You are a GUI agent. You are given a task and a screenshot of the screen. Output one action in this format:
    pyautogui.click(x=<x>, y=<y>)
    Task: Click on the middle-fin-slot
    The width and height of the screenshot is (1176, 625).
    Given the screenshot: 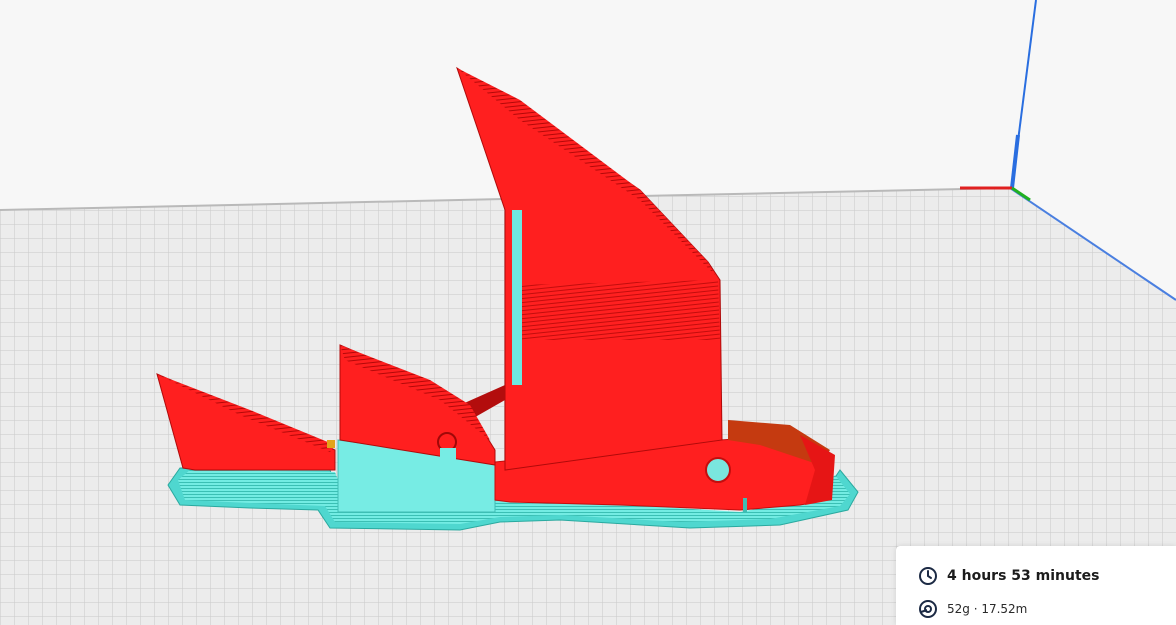 What is the action you would take?
    pyautogui.click(x=448, y=462)
    